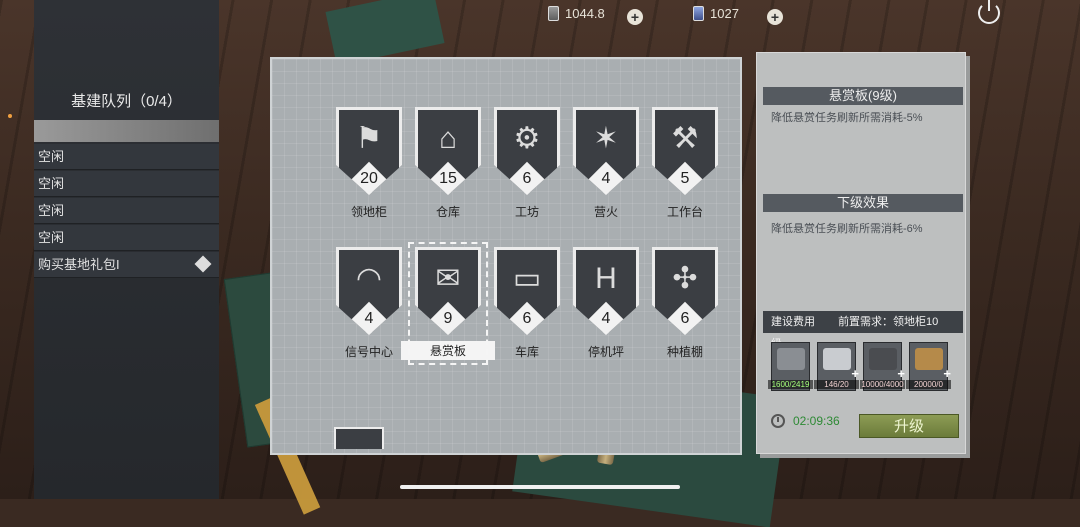  I want to click on building-level: 20, so click(369, 178).